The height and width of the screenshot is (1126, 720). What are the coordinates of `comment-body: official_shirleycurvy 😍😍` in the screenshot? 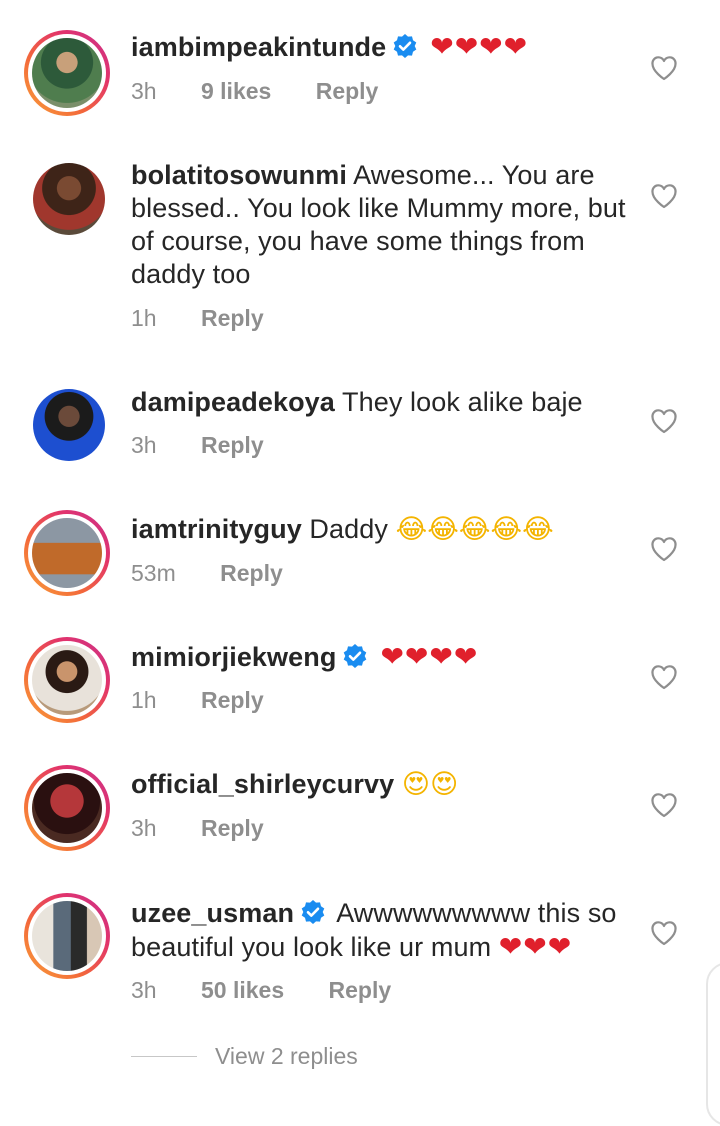 It's located at (381, 784).